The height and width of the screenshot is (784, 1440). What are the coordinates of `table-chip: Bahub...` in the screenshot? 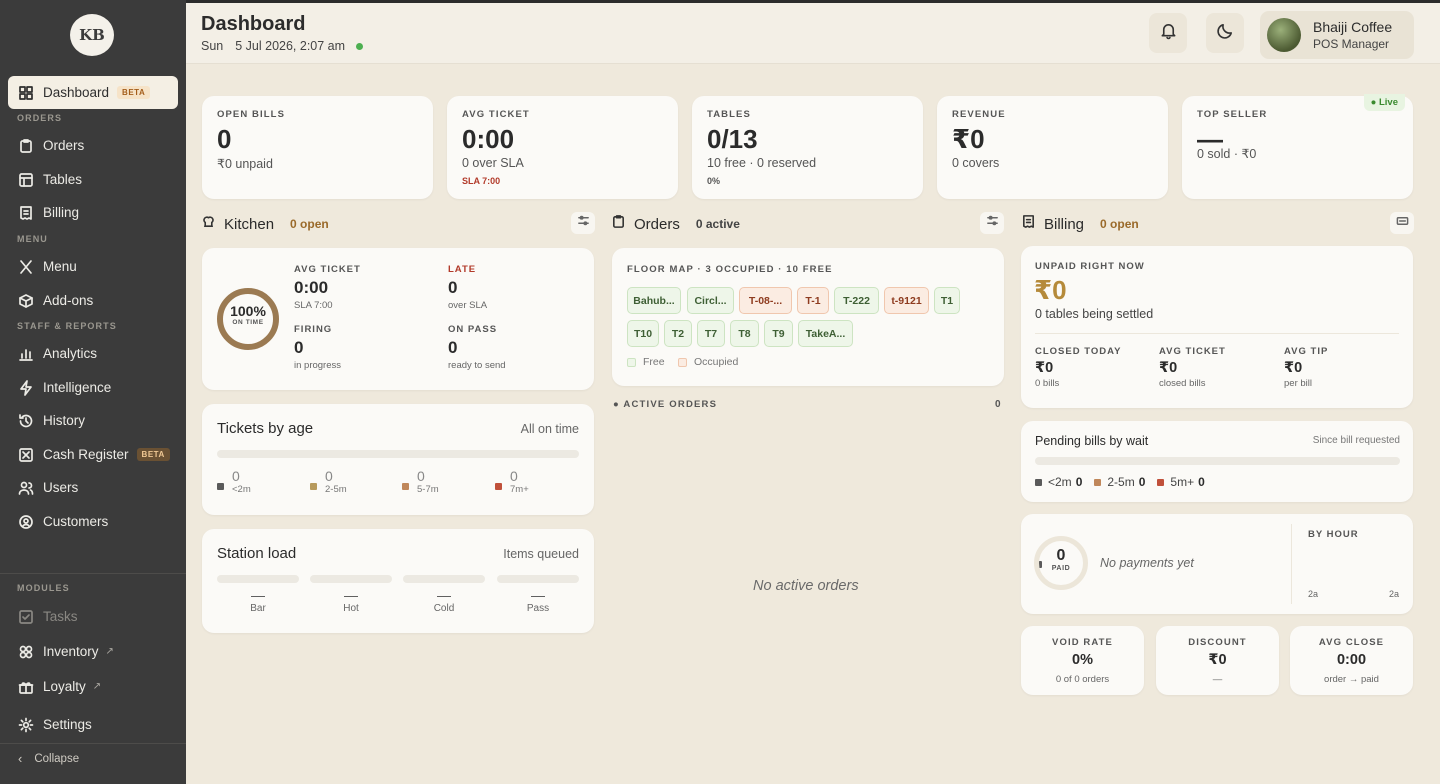 It's located at (654, 300).